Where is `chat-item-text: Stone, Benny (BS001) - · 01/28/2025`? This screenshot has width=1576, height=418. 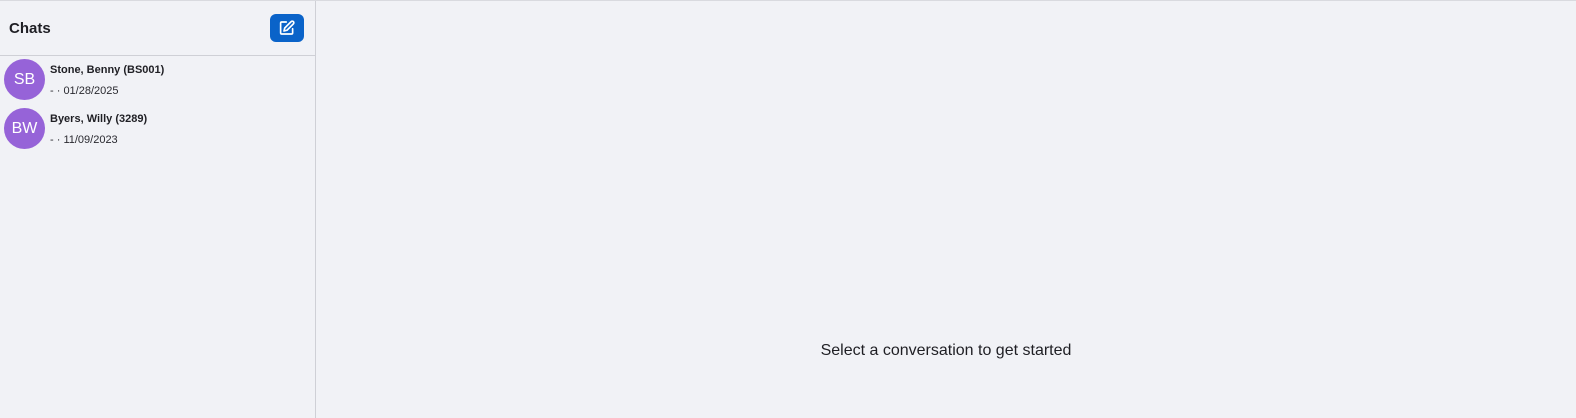
chat-item-text: Stone, Benny (BS001) - · 01/28/2025 is located at coordinates (107, 78).